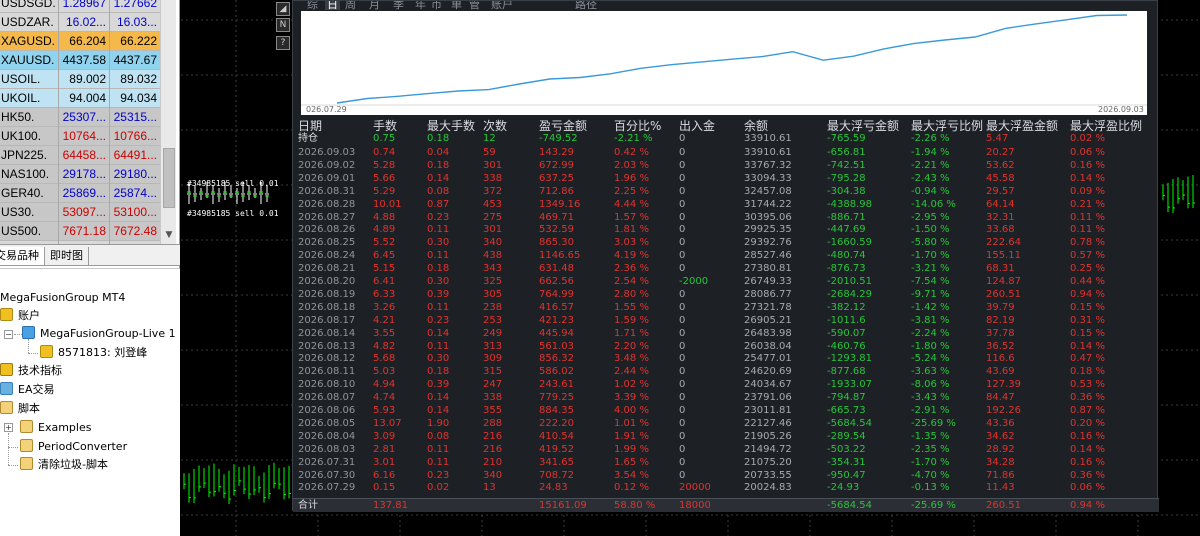 Image resolution: width=1200 pixels, height=536 pixels. Describe the element at coordinates (456, 5) in the screenshot. I see `stats-tab: 单` at that location.